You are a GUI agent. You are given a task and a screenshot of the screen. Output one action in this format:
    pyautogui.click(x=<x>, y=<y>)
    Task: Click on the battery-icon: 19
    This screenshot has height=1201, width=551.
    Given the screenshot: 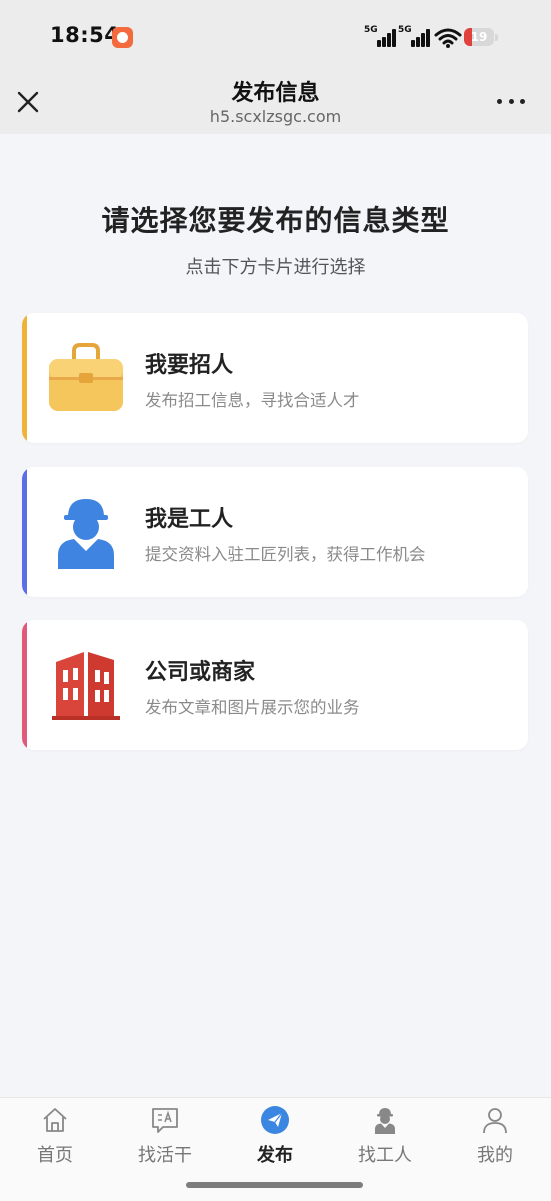 What is the action you would take?
    pyautogui.click(x=479, y=37)
    